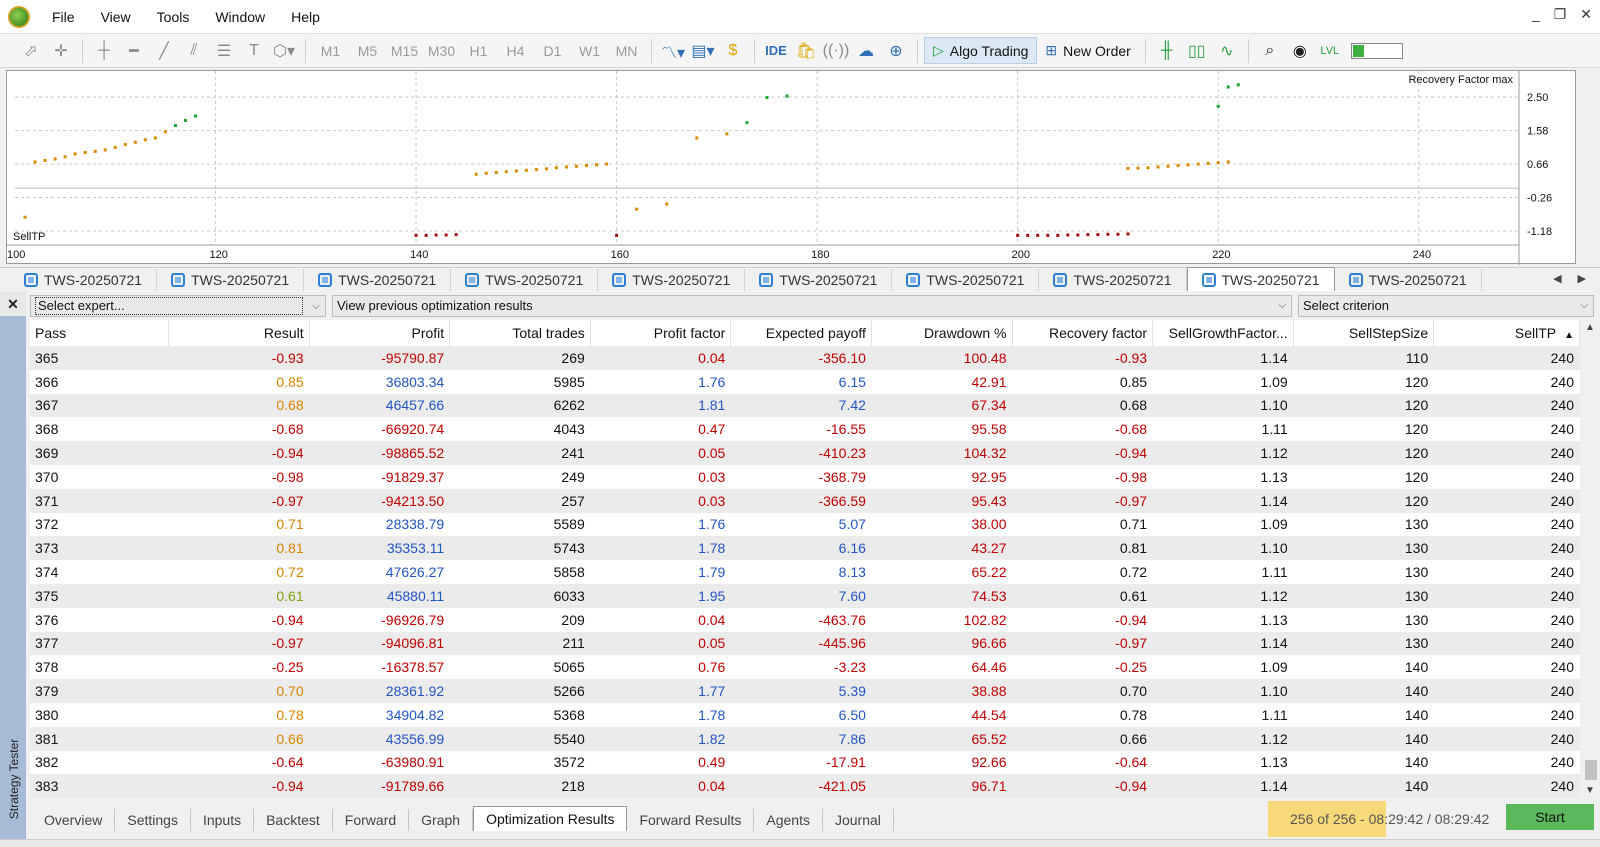 The height and width of the screenshot is (847, 1600). What do you see at coordinates (100, 333) in the screenshot?
I see `column-header: Pass` at bounding box center [100, 333].